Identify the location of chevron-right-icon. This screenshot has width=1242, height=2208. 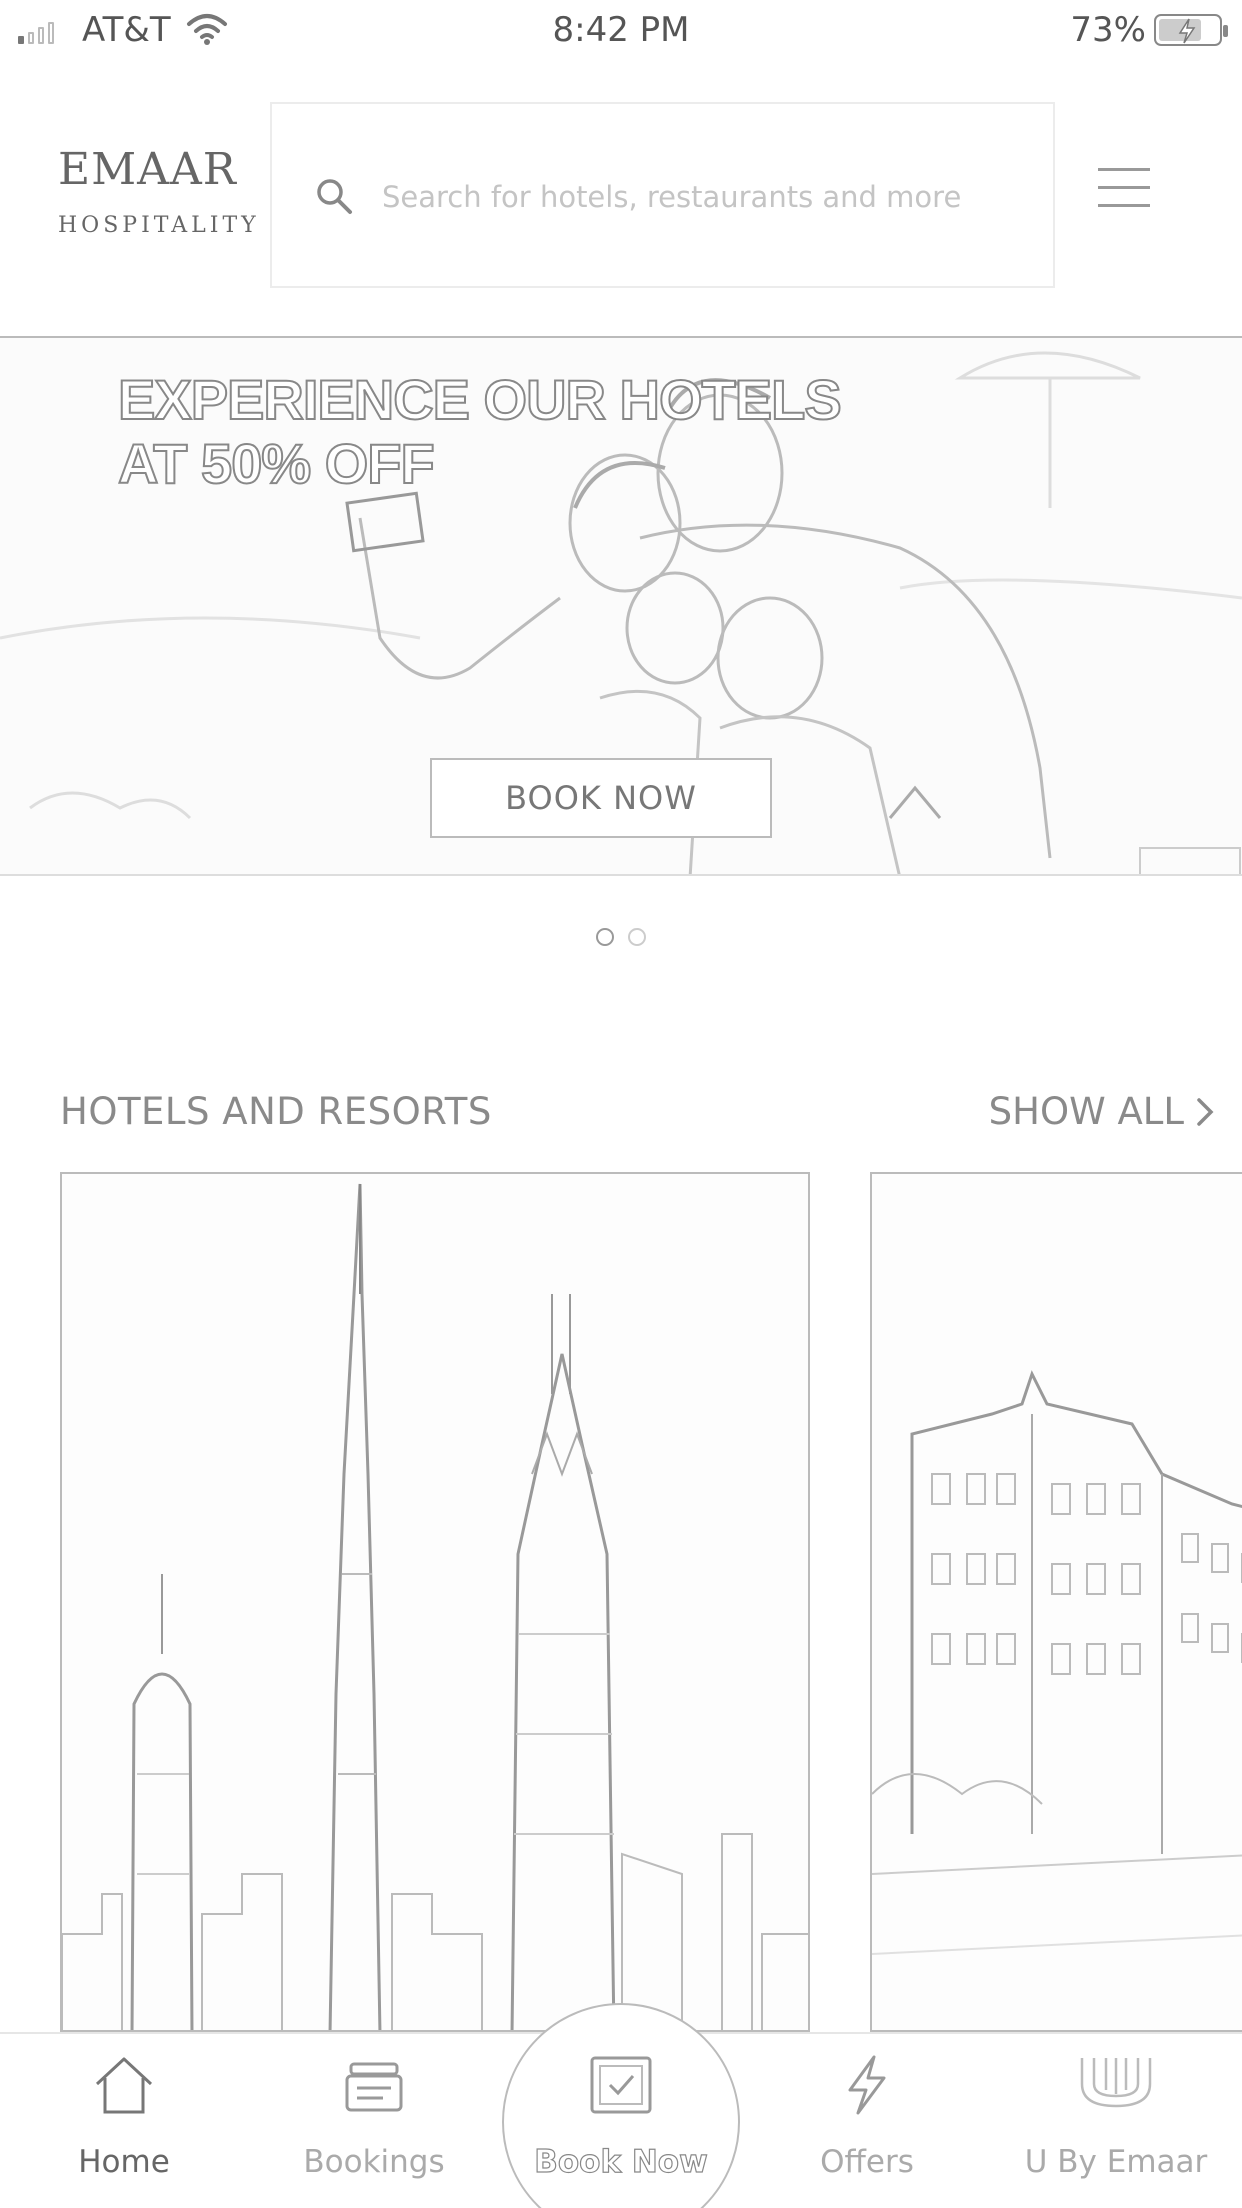
(1205, 1111).